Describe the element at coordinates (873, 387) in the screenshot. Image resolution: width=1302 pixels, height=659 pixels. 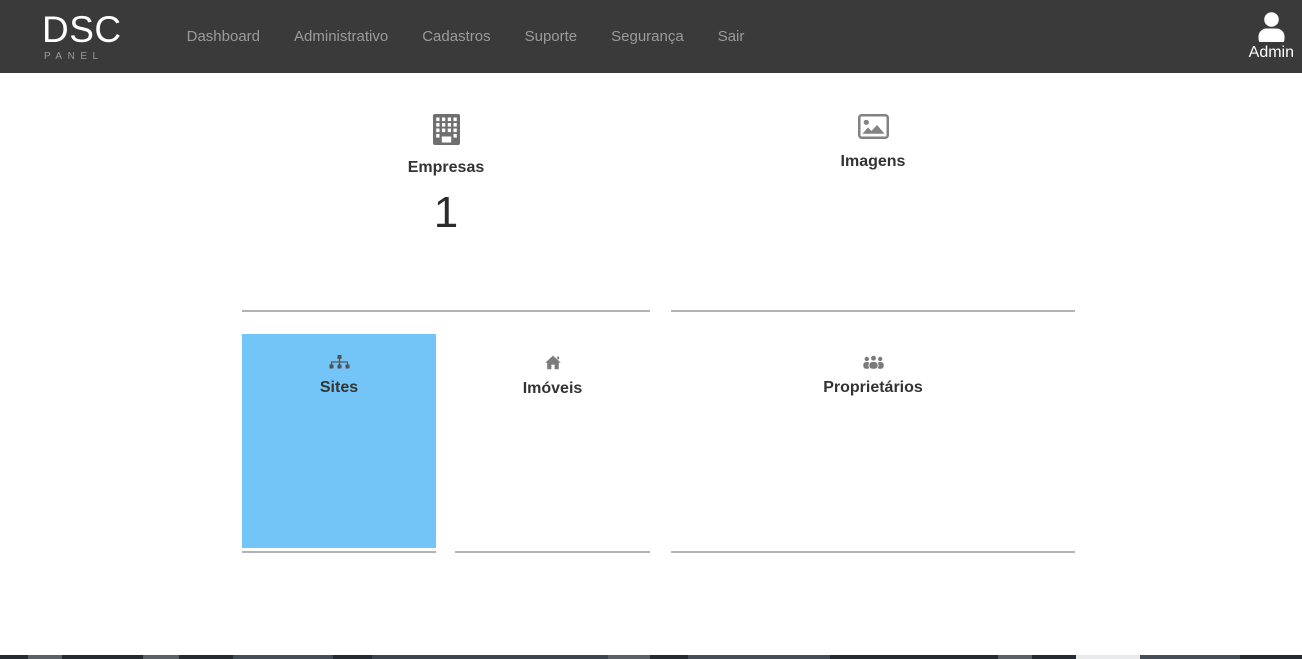
I see `tile-label: Proprietários` at that location.